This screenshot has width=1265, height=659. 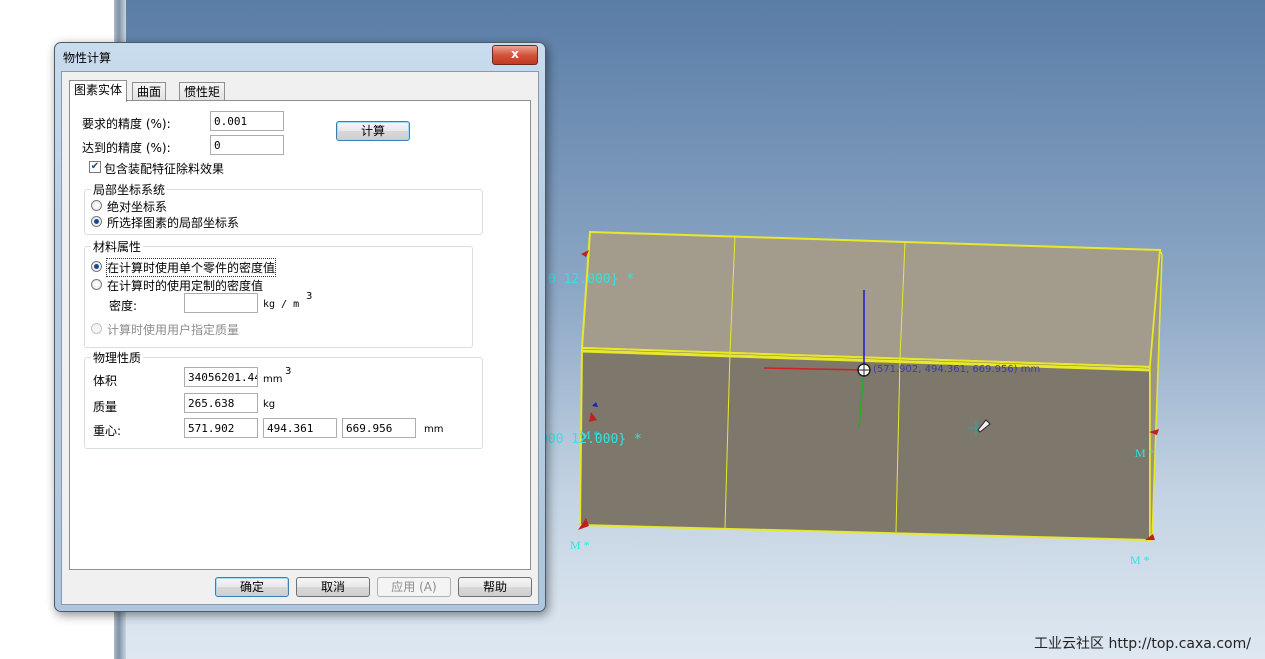 What do you see at coordinates (123, 306) in the screenshot?
I see `density-label: 密度:` at bounding box center [123, 306].